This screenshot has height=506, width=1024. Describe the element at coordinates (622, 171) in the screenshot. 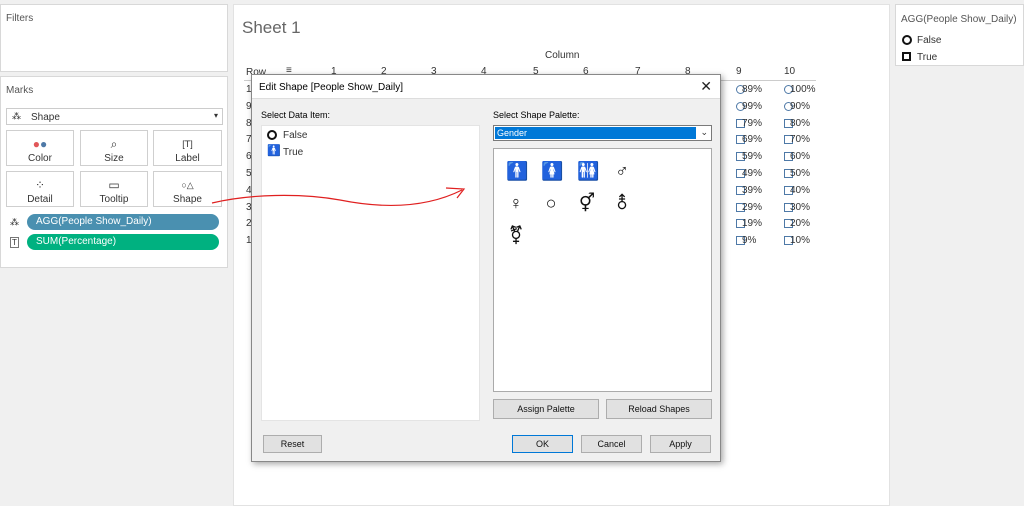

I see `male-symbol-icon: ♂` at that location.